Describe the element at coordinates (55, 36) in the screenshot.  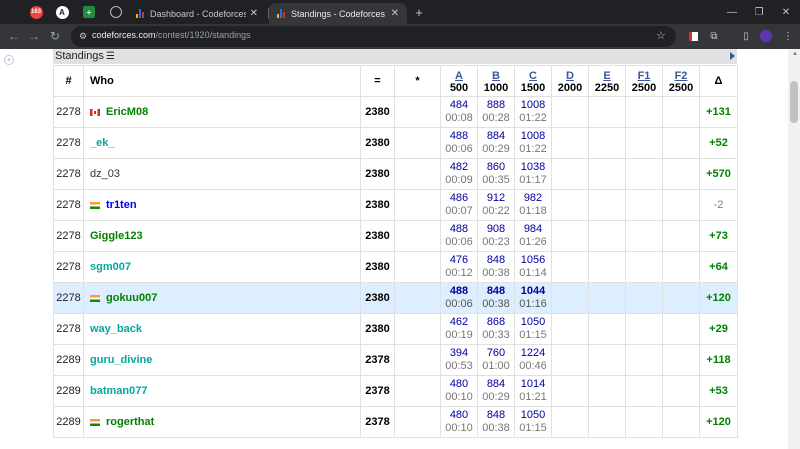
I see `reload-icon: ↻` at that location.